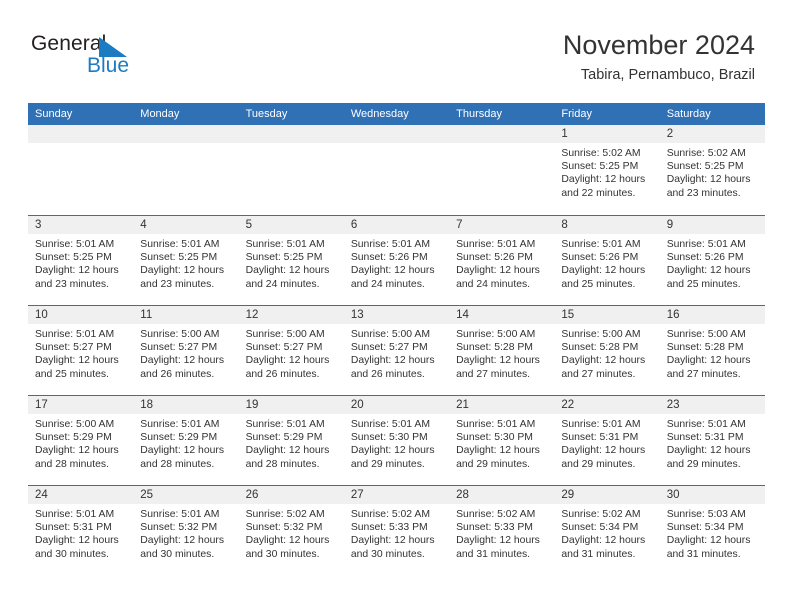 The width and height of the screenshot is (792, 612). What do you see at coordinates (111, 59) in the screenshot?
I see `generalblue-logo: General Blue` at bounding box center [111, 59].